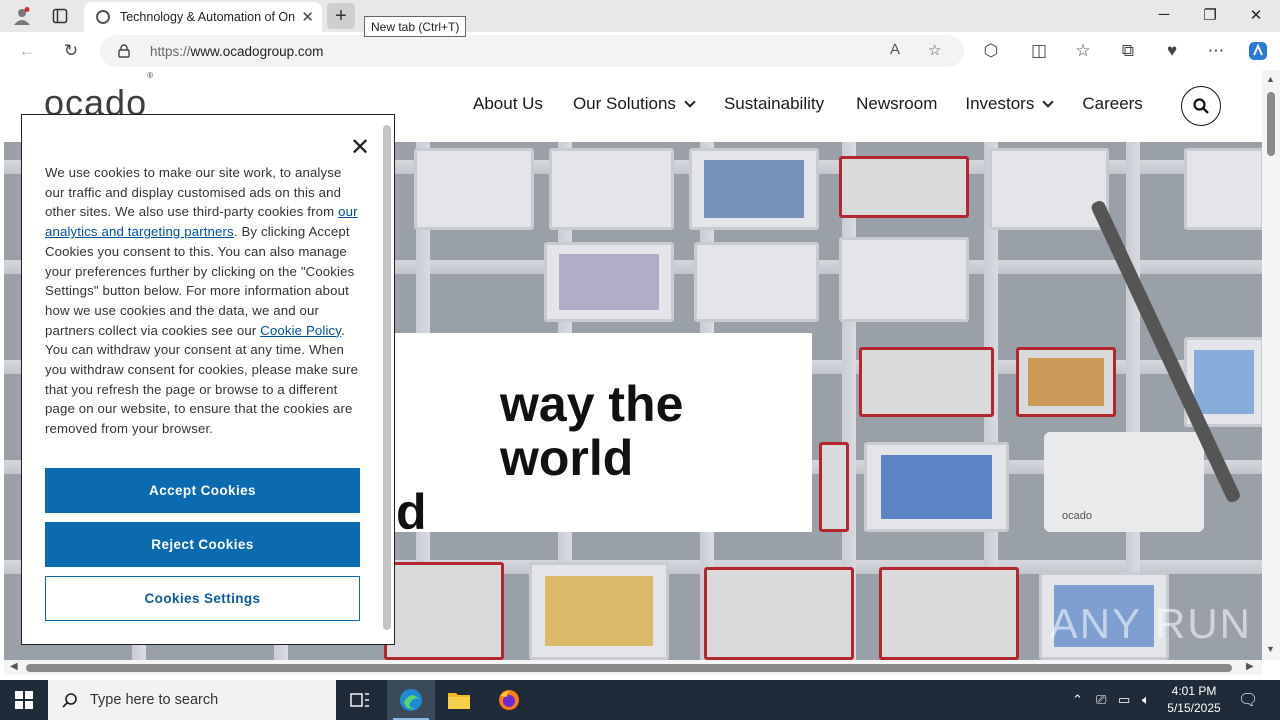 This screenshot has height=720, width=1280. I want to click on anyrun-watermark: ANY RUN, so click(1150, 623).